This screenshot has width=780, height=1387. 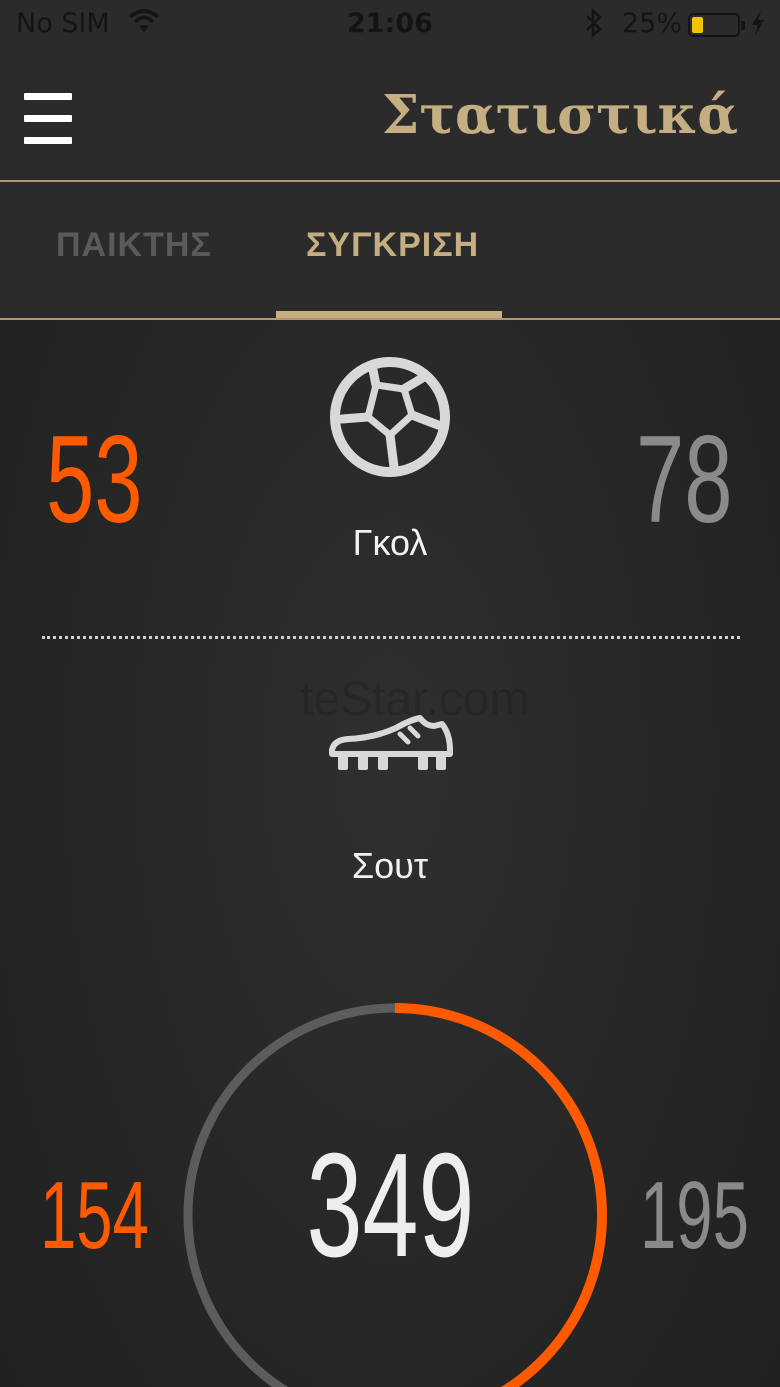 What do you see at coordinates (389, 314) in the screenshot?
I see `active-tab-indicator` at bounding box center [389, 314].